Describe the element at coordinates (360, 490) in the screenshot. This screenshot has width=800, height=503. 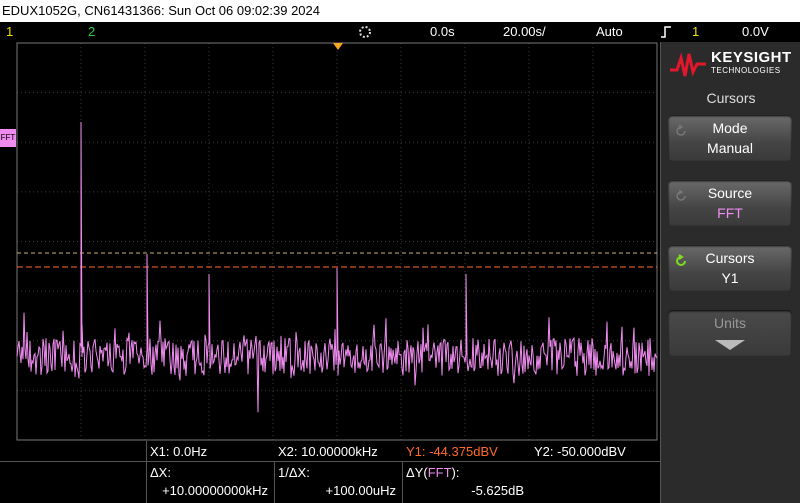
I see `inv-delta-x-value: +100.00uHz` at that location.